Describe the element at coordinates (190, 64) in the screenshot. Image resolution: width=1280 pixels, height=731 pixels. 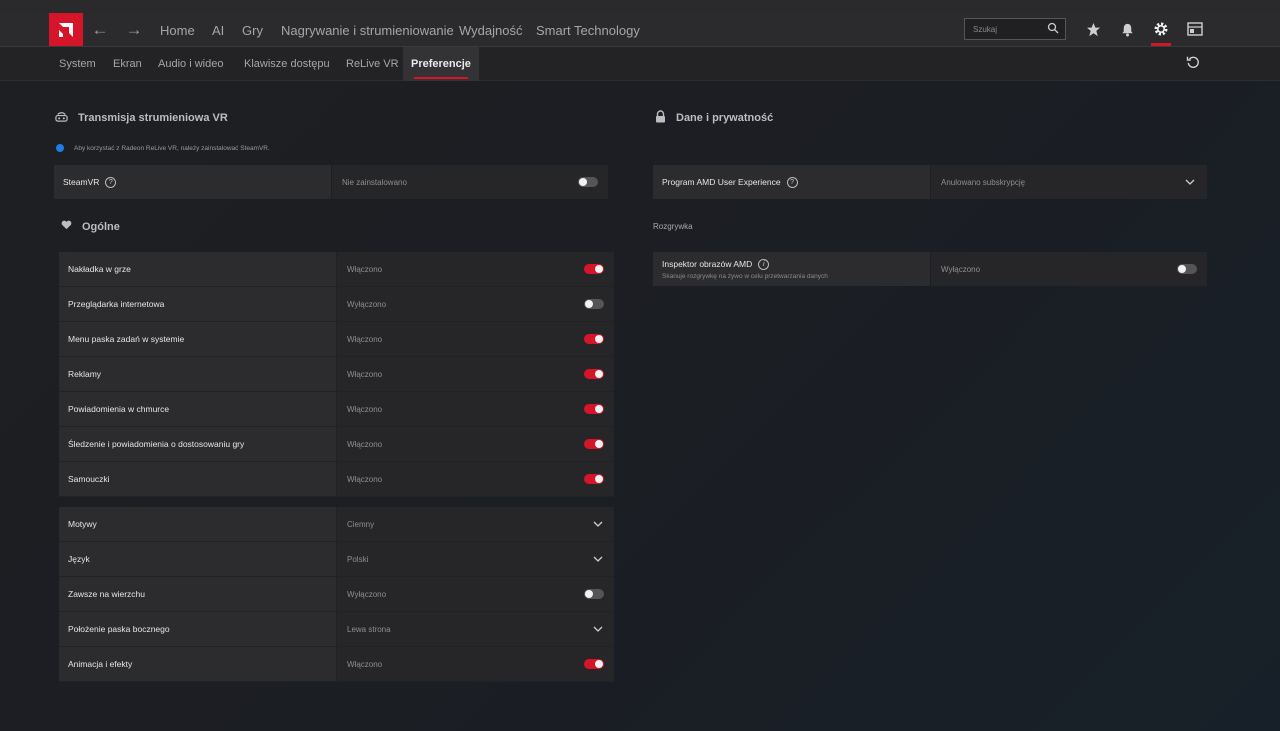
I see `tab-audio-video: Audio i wideo` at that location.